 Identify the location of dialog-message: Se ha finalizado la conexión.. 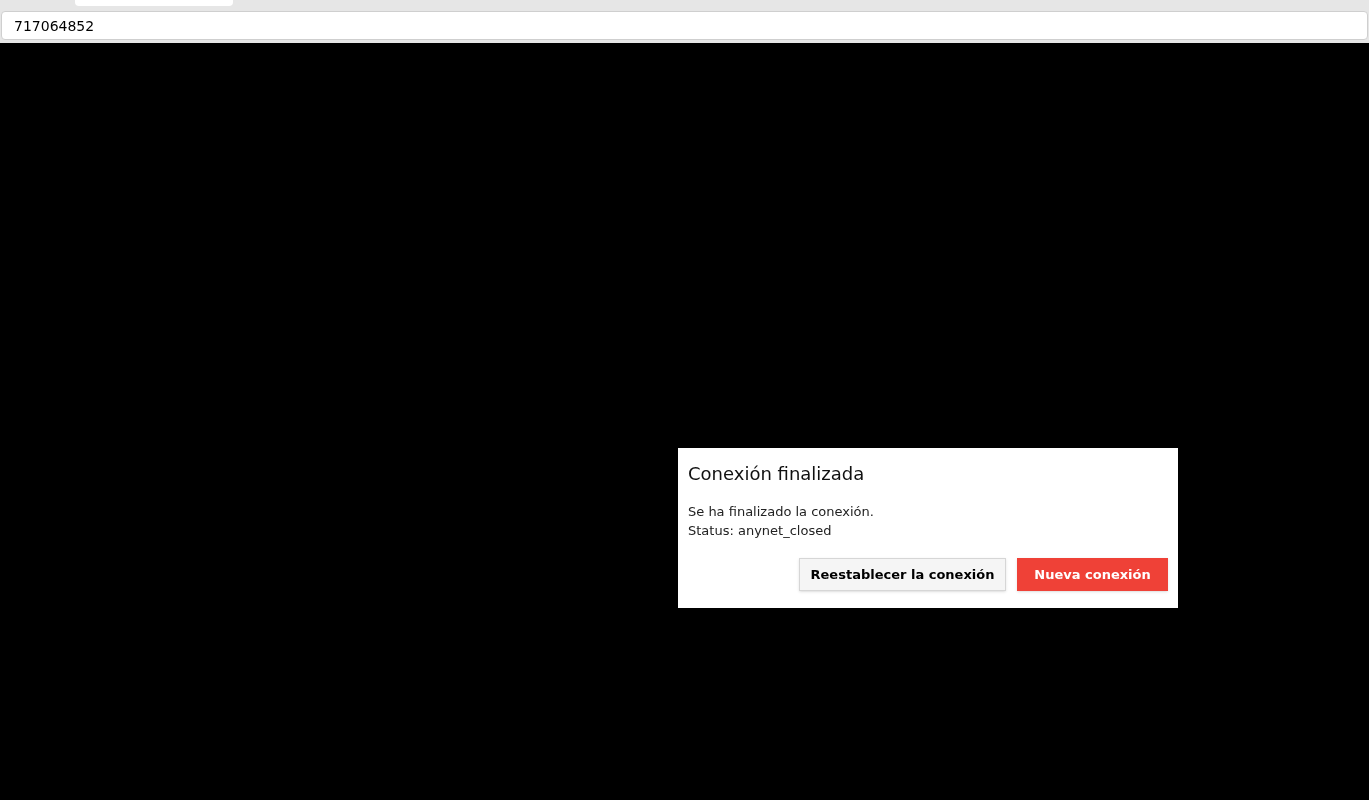
(781, 512).